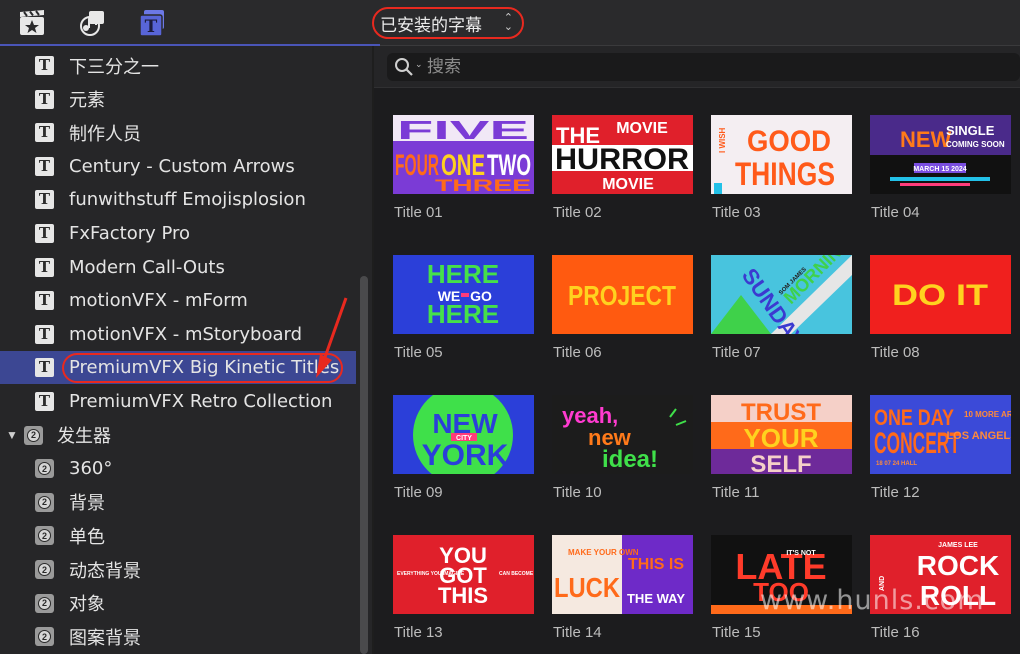 The image size is (1020, 654). What do you see at coordinates (448, 23) in the screenshot?
I see `library-selector-dropdown: 已安装的字幕 ⌃ ⌄` at bounding box center [448, 23].